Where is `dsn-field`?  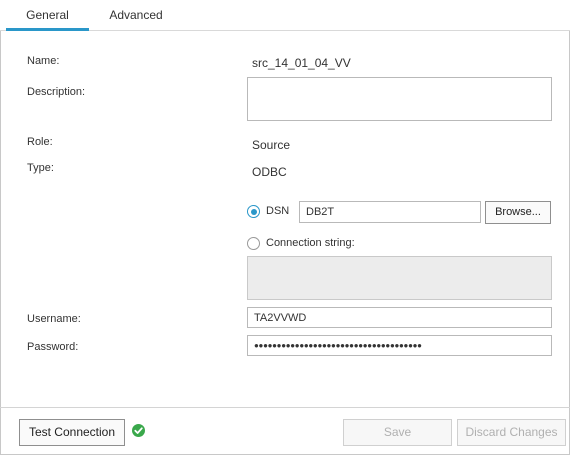 dsn-field is located at coordinates (390, 212).